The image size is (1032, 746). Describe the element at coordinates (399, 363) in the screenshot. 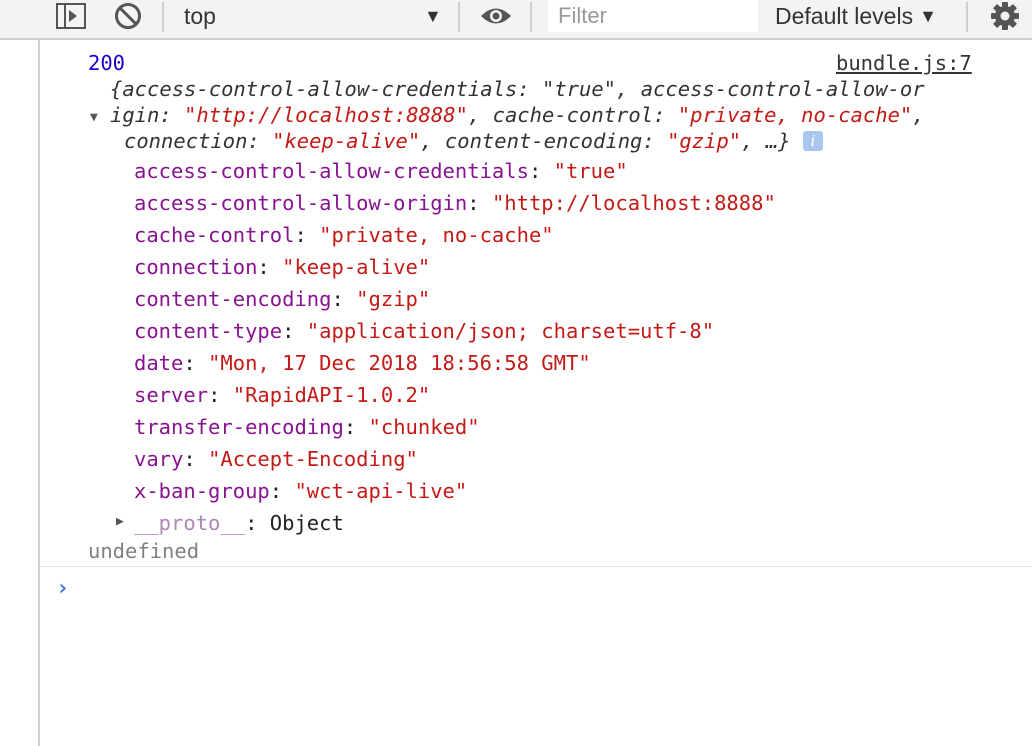

I see `property-value: "Mon, 17 Dec 2018 18:56:58 GMT"` at that location.